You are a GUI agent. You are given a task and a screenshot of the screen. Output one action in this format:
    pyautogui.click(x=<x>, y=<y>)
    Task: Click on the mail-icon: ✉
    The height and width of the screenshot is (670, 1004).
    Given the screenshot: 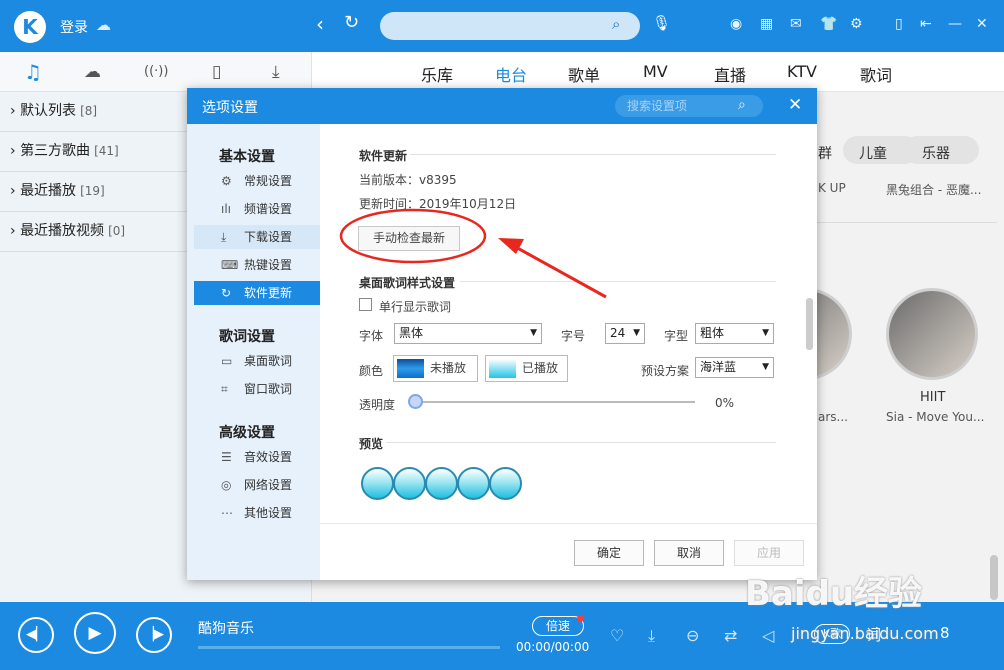 What is the action you would take?
    pyautogui.click(x=796, y=24)
    